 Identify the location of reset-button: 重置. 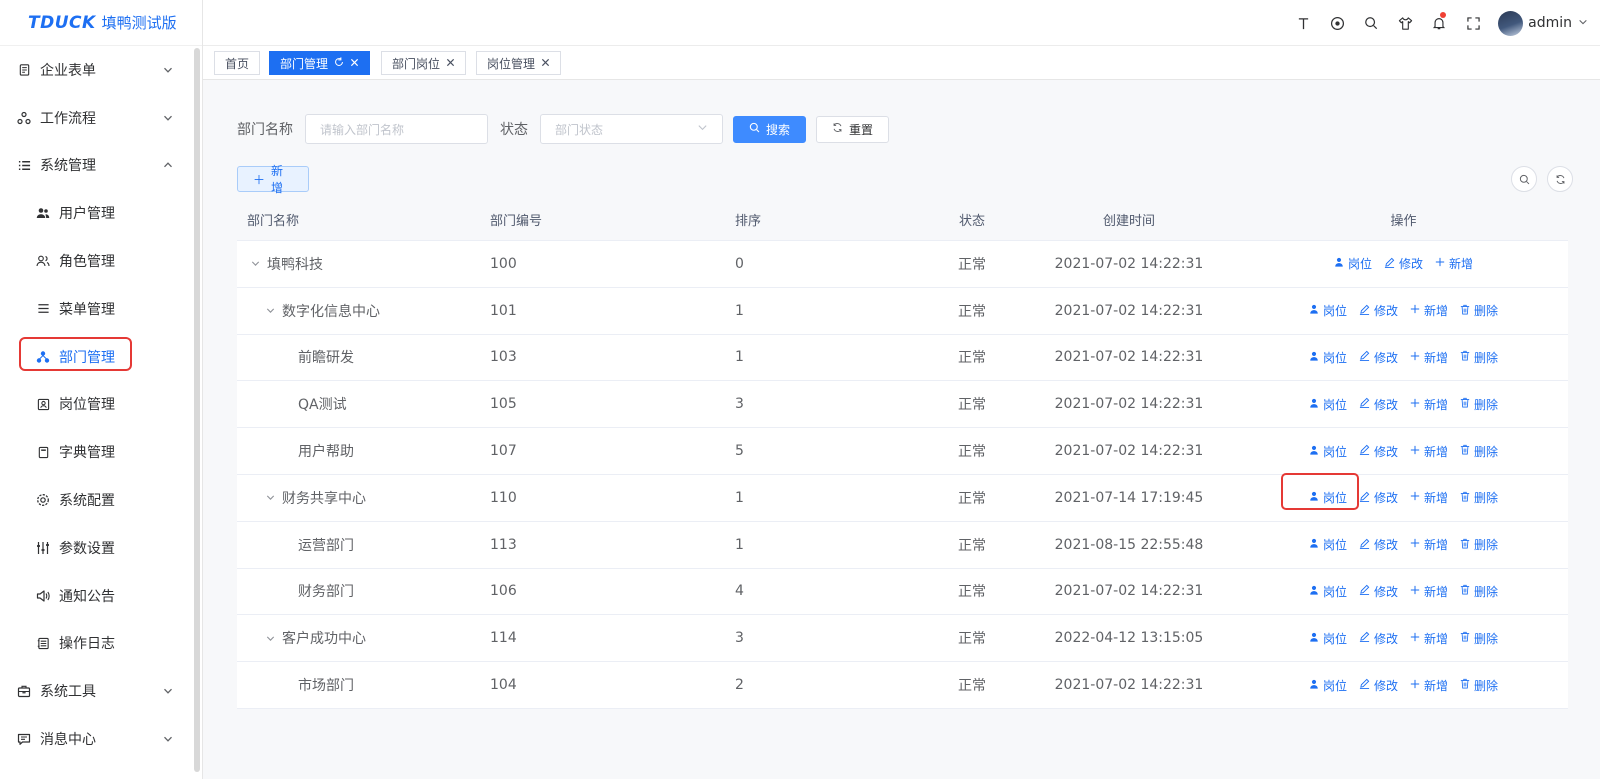
(853, 129).